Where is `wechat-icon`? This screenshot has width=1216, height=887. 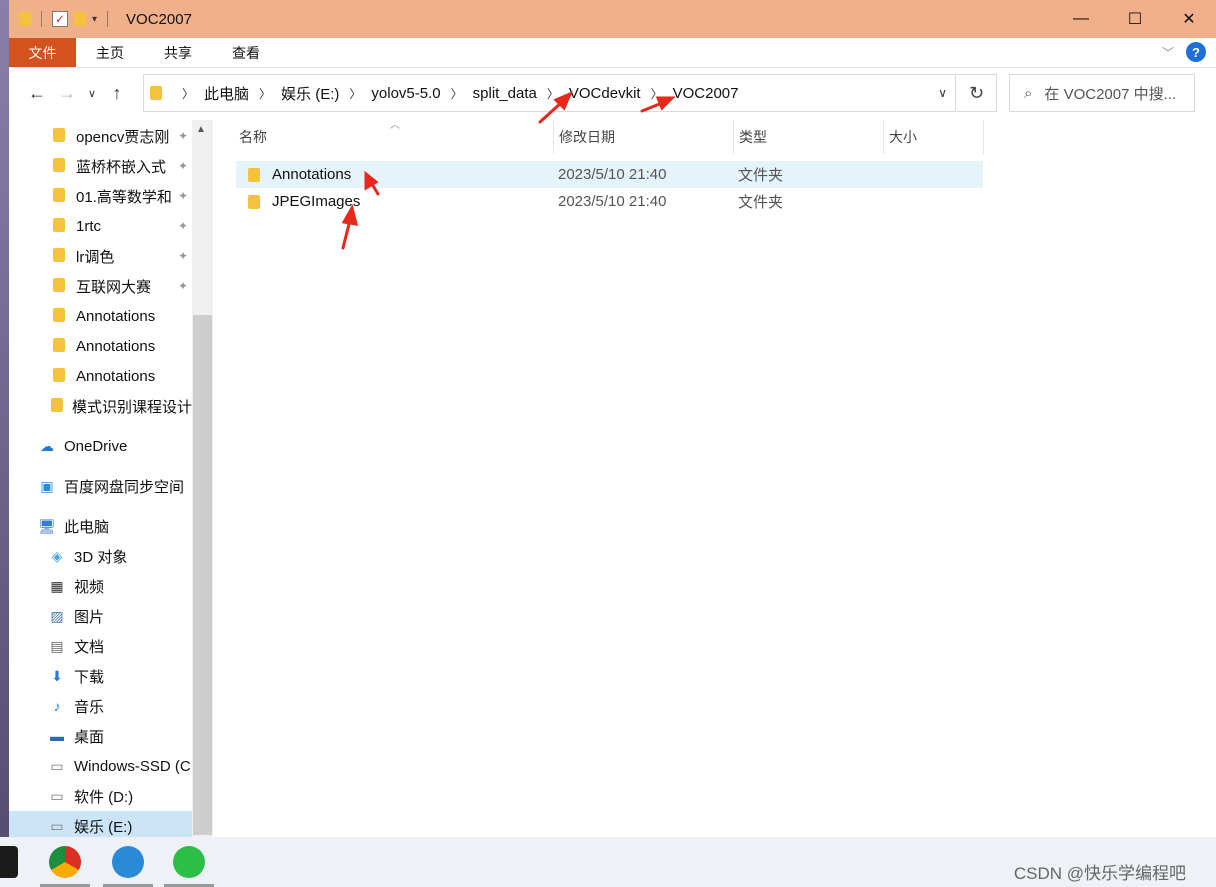 wechat-icon is located at coordinates (189, 862).